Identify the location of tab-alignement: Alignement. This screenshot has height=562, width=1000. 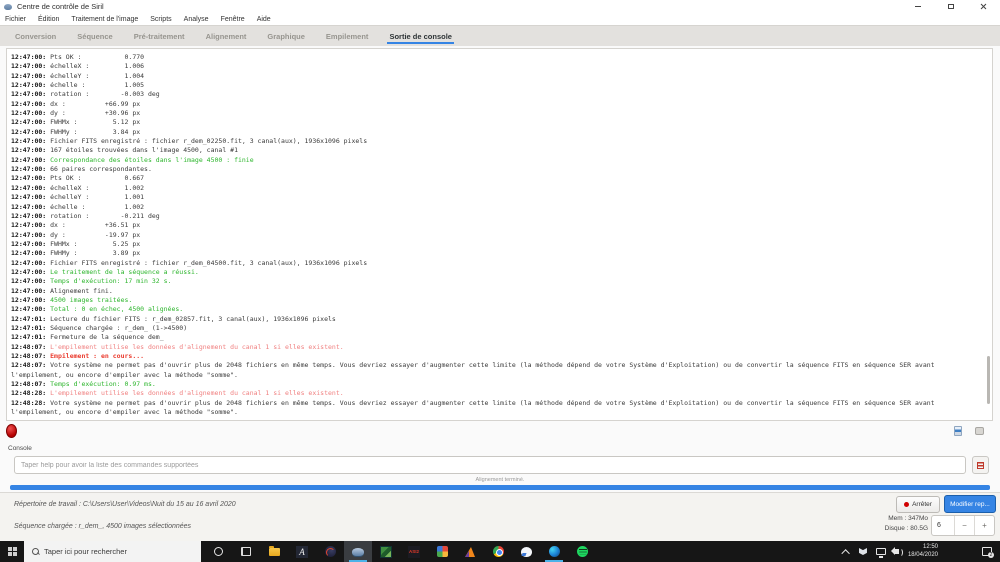
(226, 36).